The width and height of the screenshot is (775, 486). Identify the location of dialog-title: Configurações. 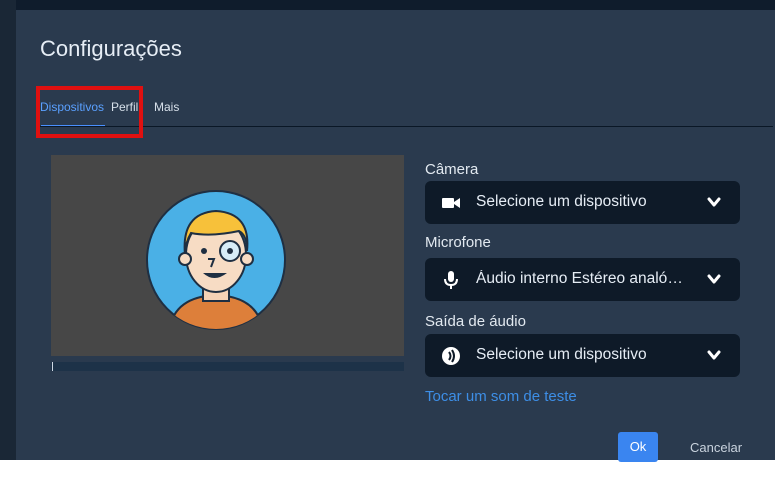
(111, 48).